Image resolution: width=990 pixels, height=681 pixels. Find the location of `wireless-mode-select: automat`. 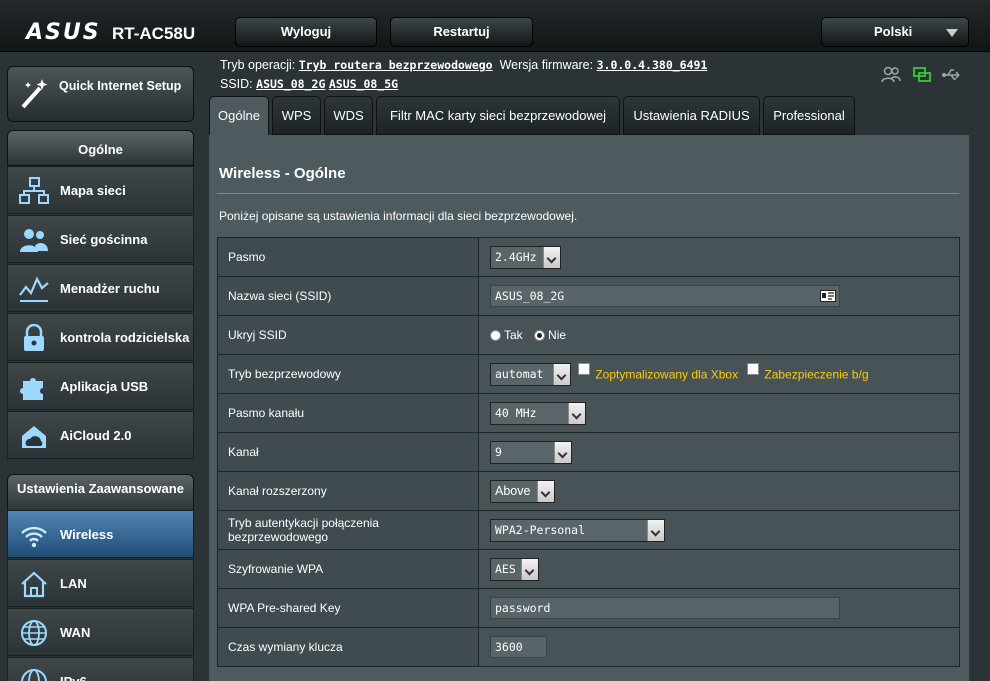

wireless-mode-select: automat is located at coordinates (530, 374).